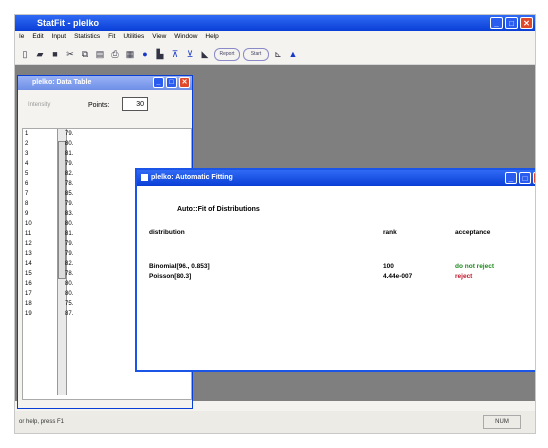  Describe the element at coordinates (105, 83) in the screenshot. I see `data-table-titlebar: plelko: Data Table _ □ ✕` at that location.